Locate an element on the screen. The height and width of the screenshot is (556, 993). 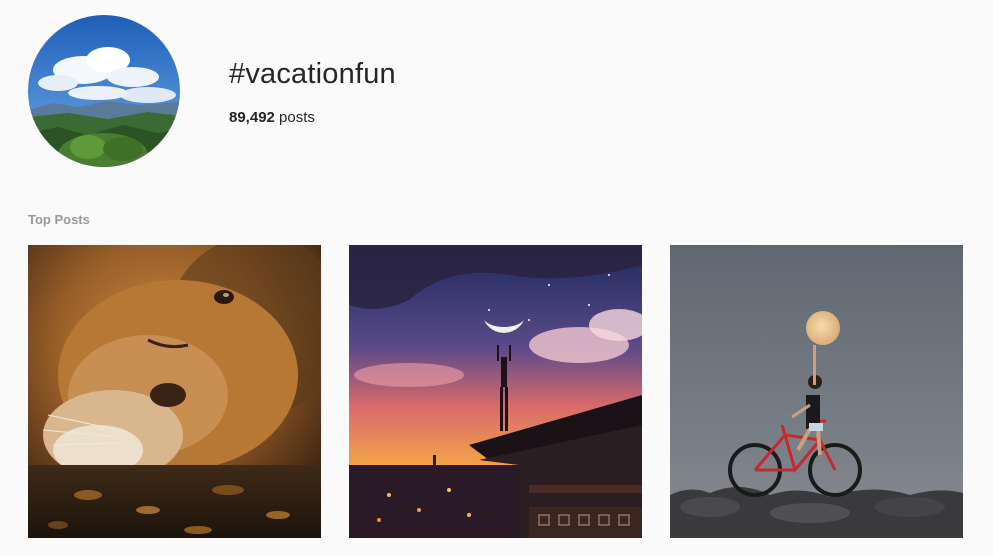
post-count-suffix: posts is located at coordinates (294, 117).